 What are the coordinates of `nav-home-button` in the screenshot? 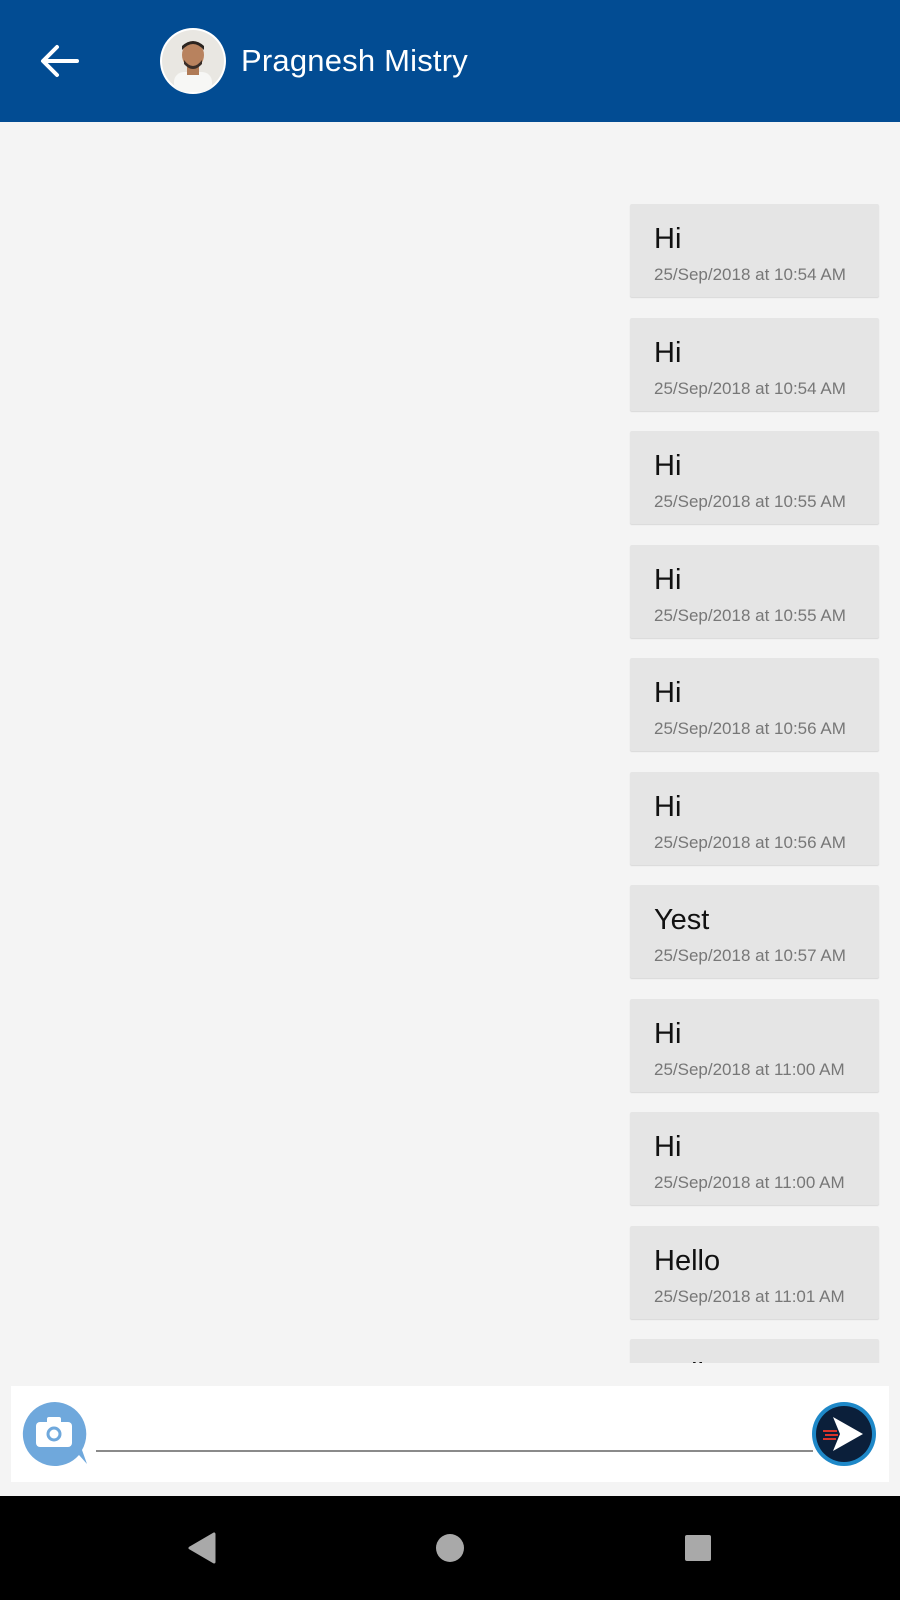 It's located at (450, 1548).